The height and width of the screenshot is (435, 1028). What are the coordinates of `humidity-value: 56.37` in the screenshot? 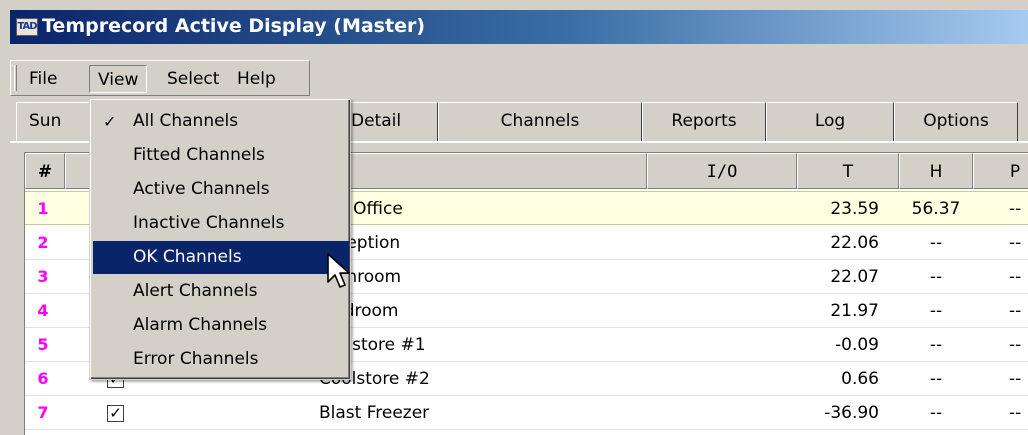 It's located at (936, 209).